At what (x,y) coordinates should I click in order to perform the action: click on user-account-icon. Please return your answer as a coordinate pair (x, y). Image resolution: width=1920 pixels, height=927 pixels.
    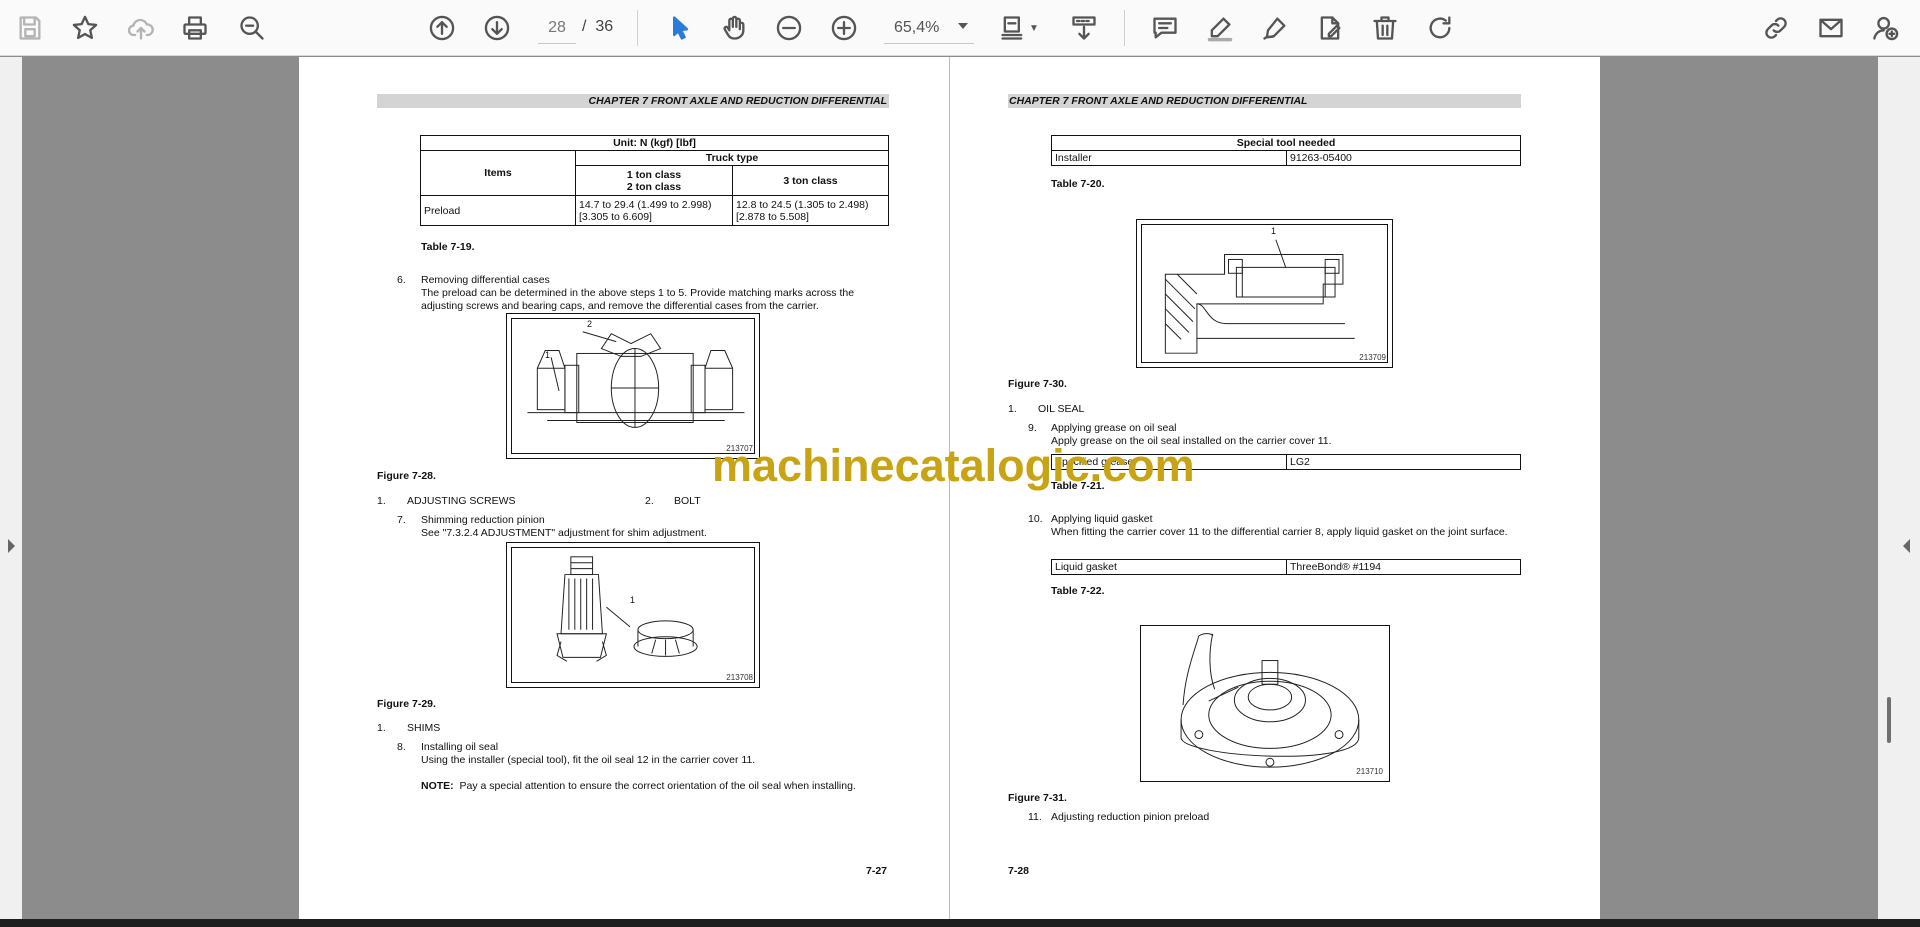
    Looking at the image, I should click on (1886, 28).